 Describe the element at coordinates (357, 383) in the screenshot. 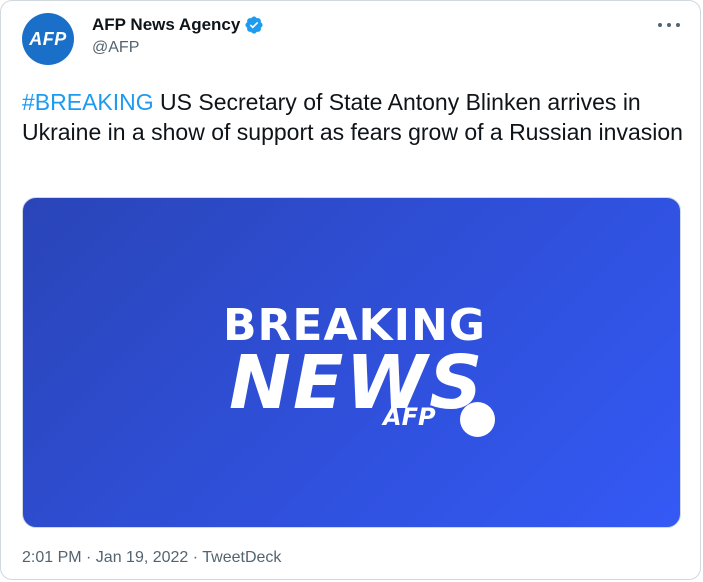

I see `media-news-text: NEWS` at that location.